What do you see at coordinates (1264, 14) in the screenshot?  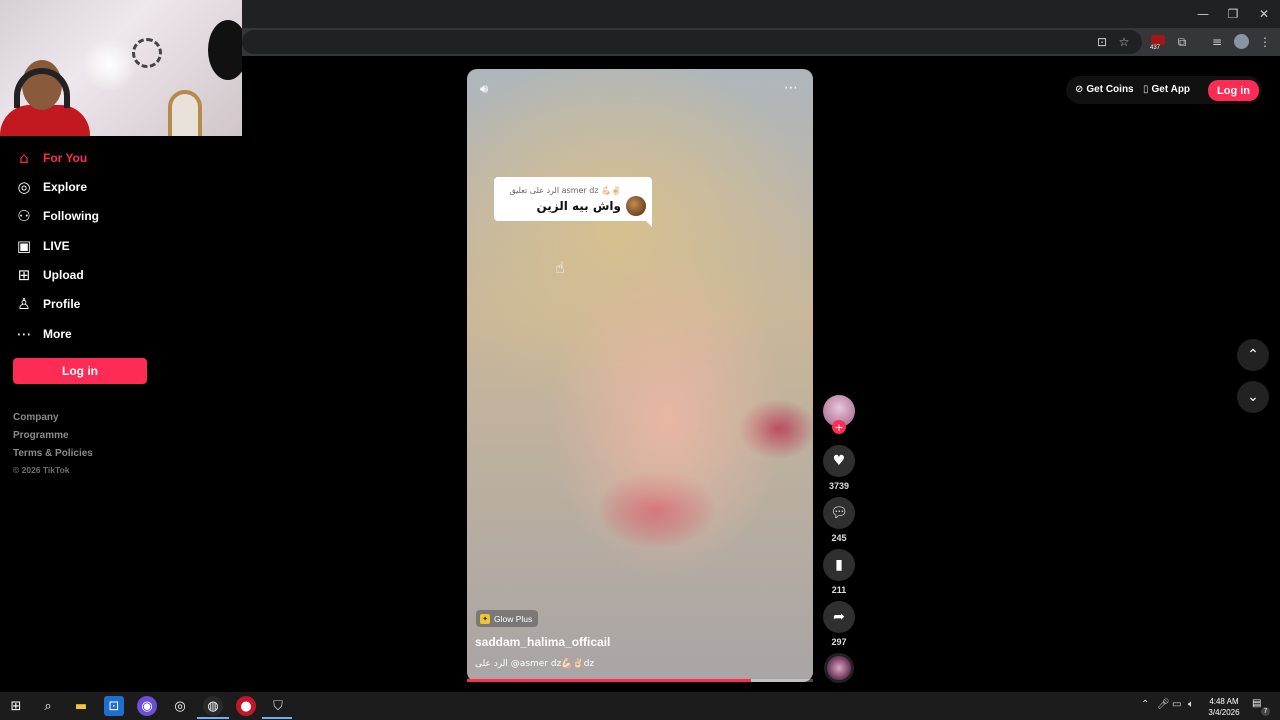 I see `close-button: ✕` at bounding box center [1264, 14].